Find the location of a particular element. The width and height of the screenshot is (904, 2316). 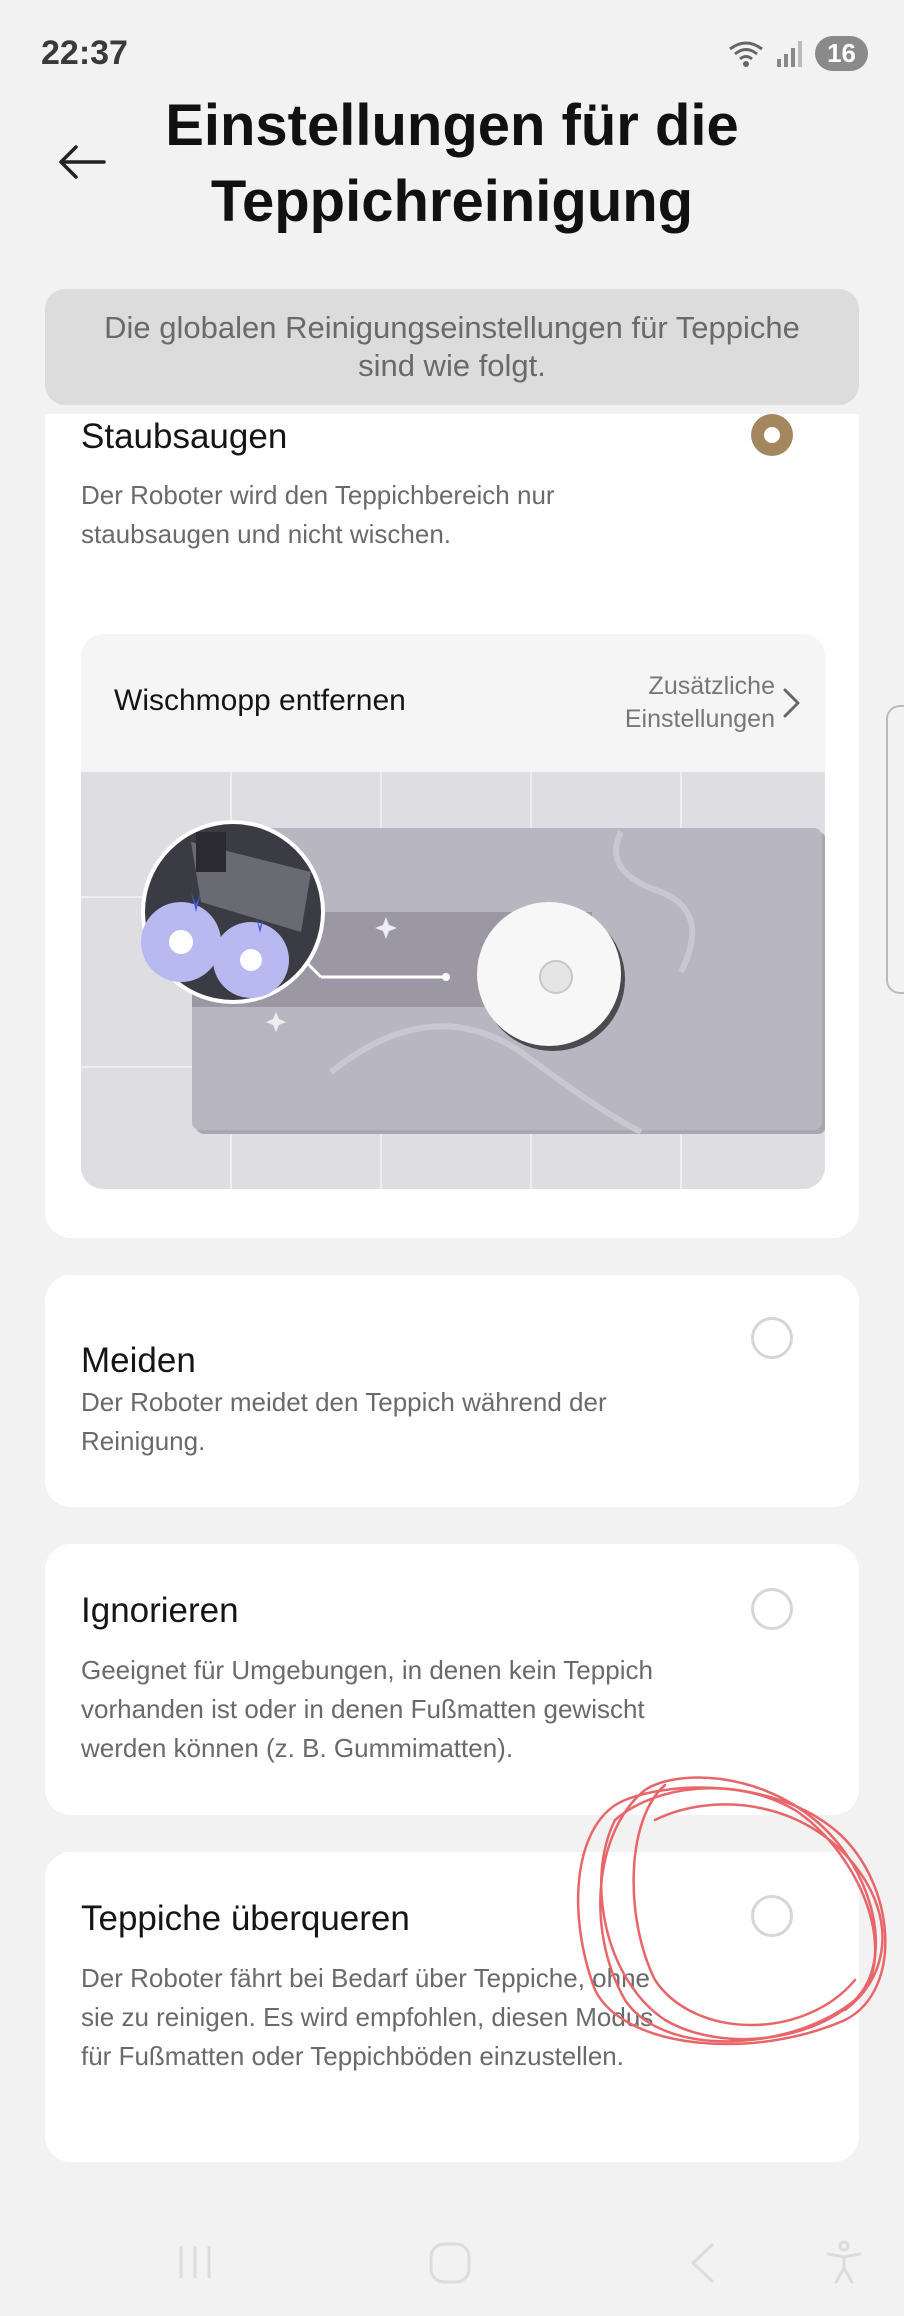

signal-icon is located at coordinates (790, 53).